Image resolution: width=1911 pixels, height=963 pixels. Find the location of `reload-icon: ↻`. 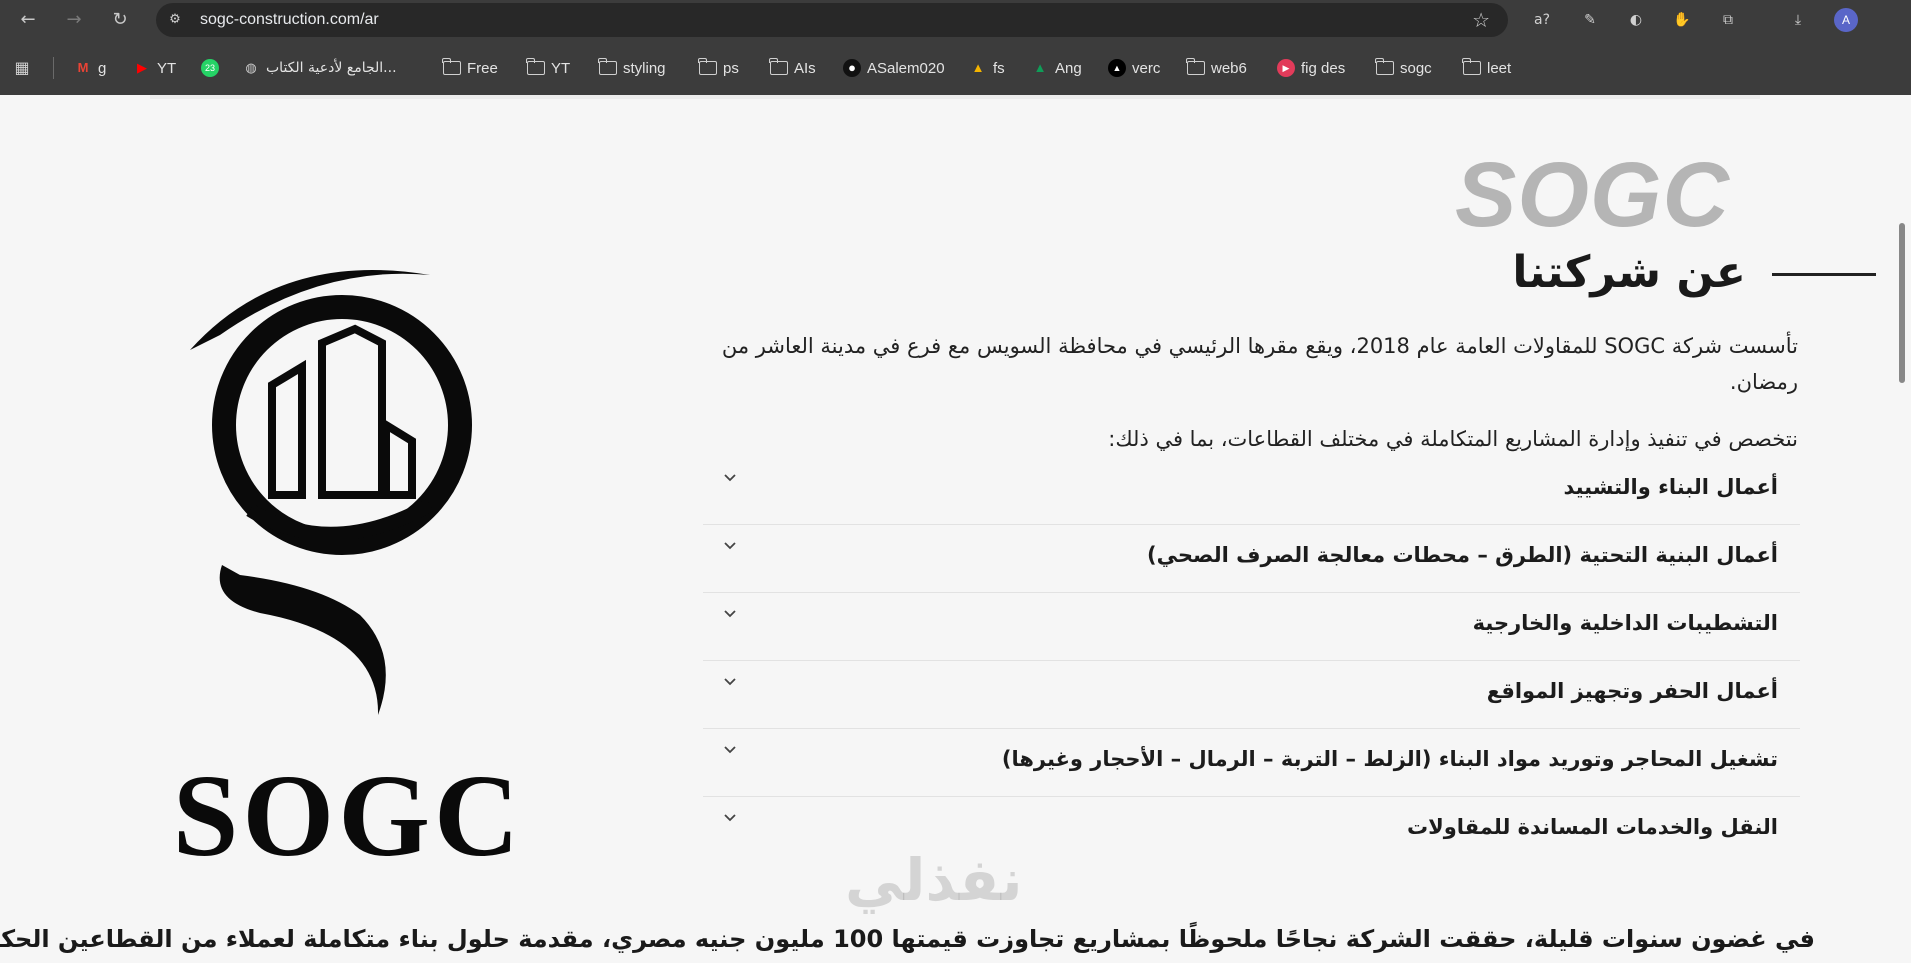

reload-icon: ↻ is located at coordinates (120, 20).